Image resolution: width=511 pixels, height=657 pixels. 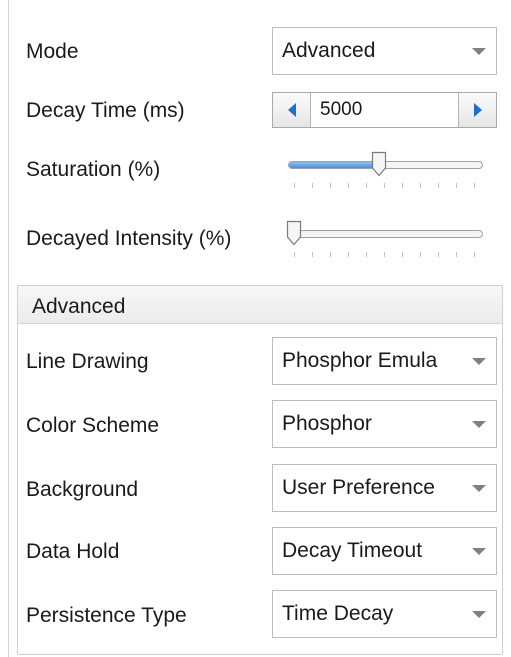 What do you see at coordinates (260, 305) in the screenshot?
I see `advanced-group-header: Advanced` at bounding box center [260, 305].